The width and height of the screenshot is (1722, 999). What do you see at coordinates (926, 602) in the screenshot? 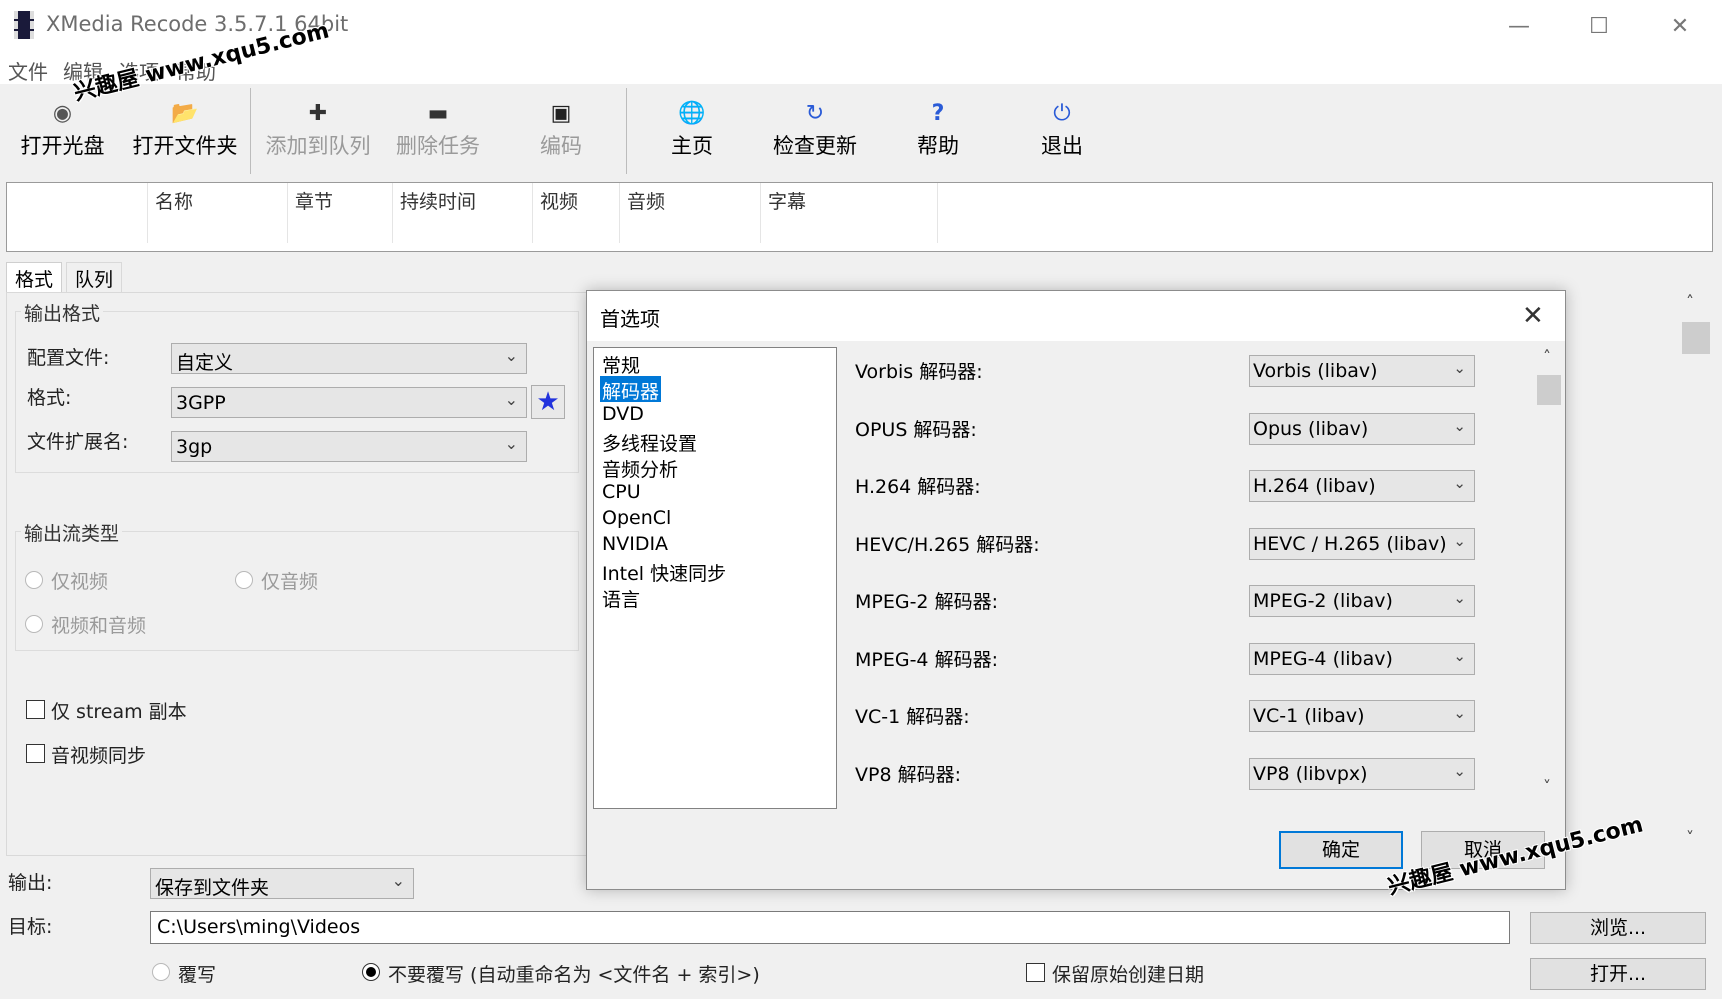
I see `mpeg2-decoder-label: MPEG-2 解码器:` at bounding box center [926, 602].